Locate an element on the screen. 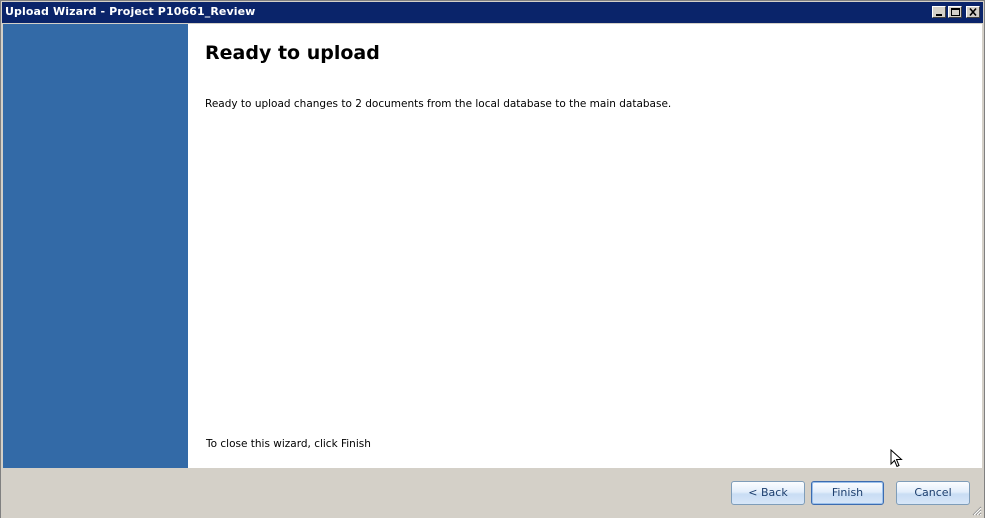 This screenshot has width=985, height=518. close-icon is located at coordinates (973, 12).